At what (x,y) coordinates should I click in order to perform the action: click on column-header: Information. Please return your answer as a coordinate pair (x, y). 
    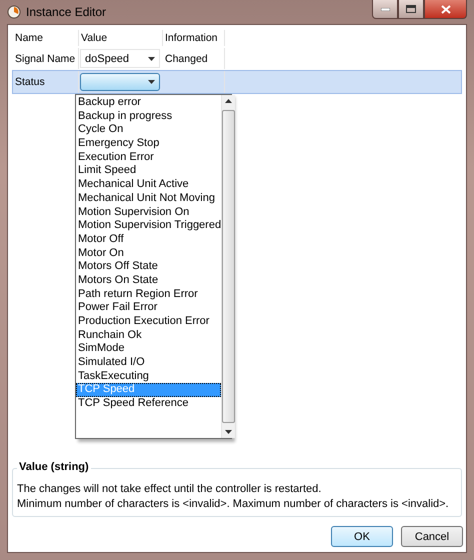
    Looking at the image, I should click on (194, 38).